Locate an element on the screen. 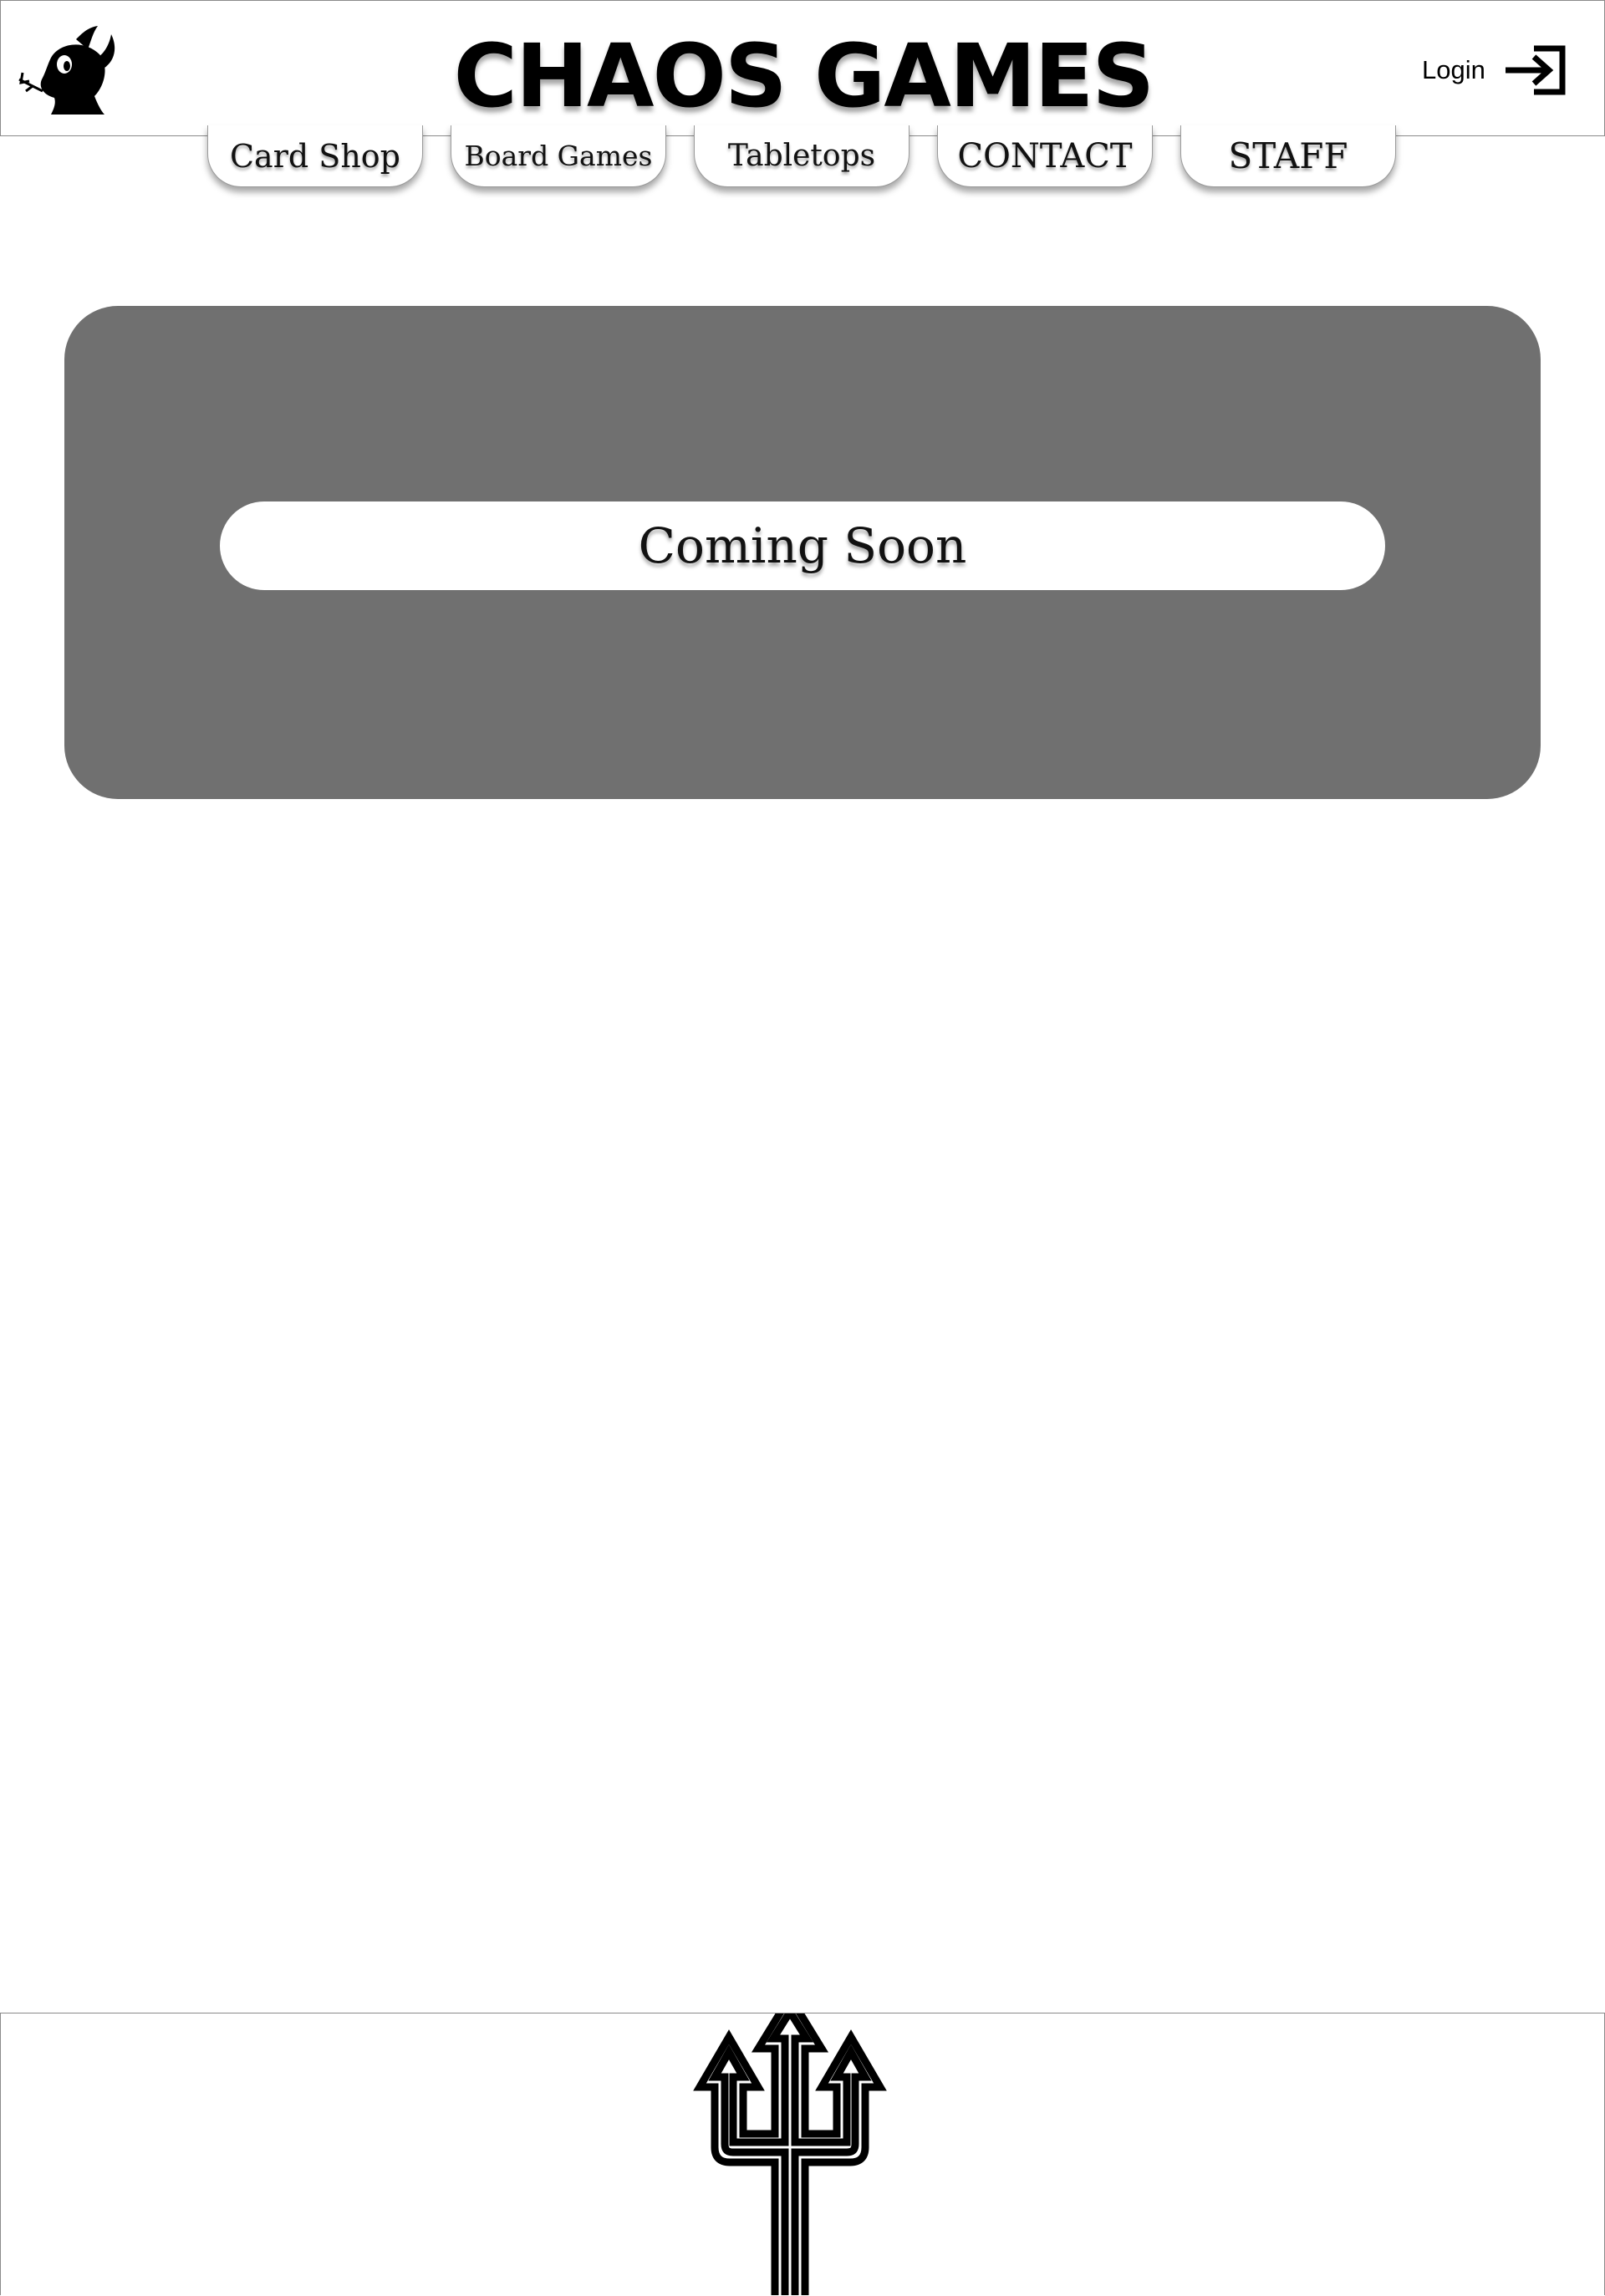  nav-card-shop-label: Card Shop is located at coordinates (315, 156).